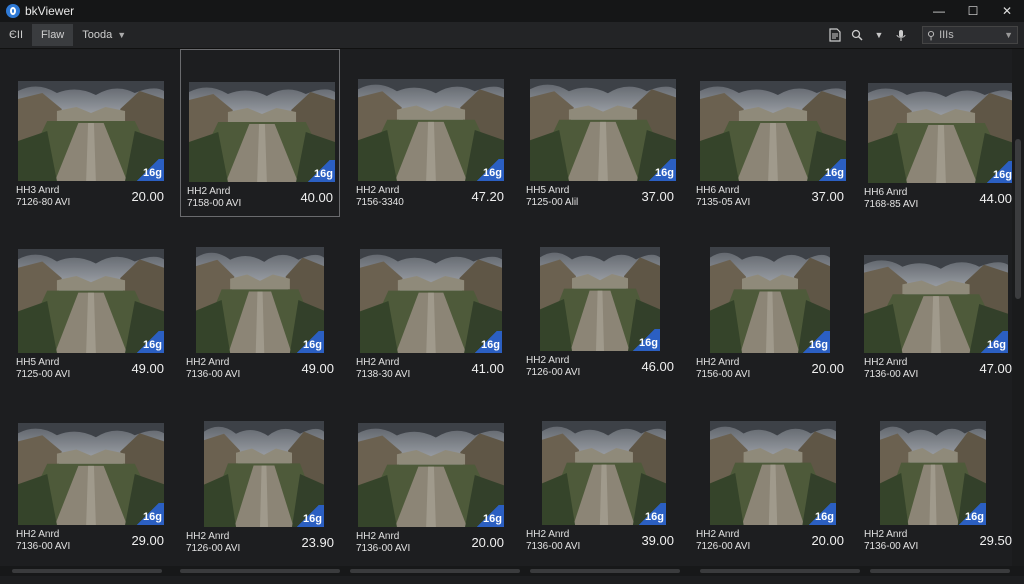 Image resolution: width=1024 pixels, height=584 pixels. What do you see at coordinates (317, 368) in the screenshot?
I see `thumbnail-price: 49.00` at bounding box center [317, 368].